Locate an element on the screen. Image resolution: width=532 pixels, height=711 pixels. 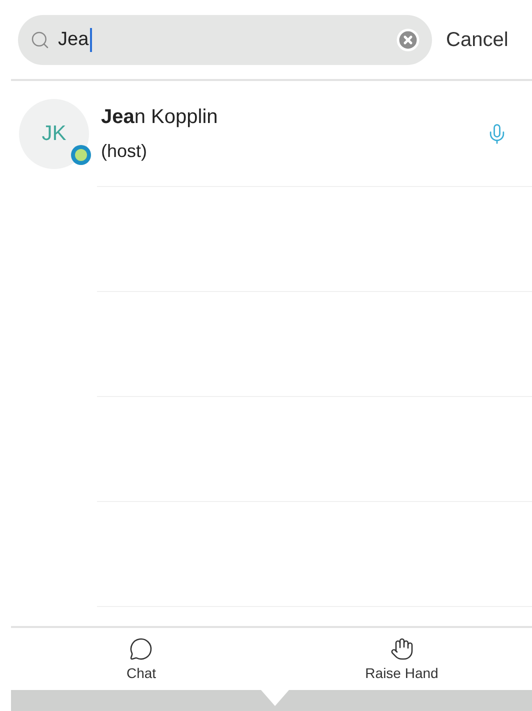
search-text: Jea is located at coordinates (73, 40).